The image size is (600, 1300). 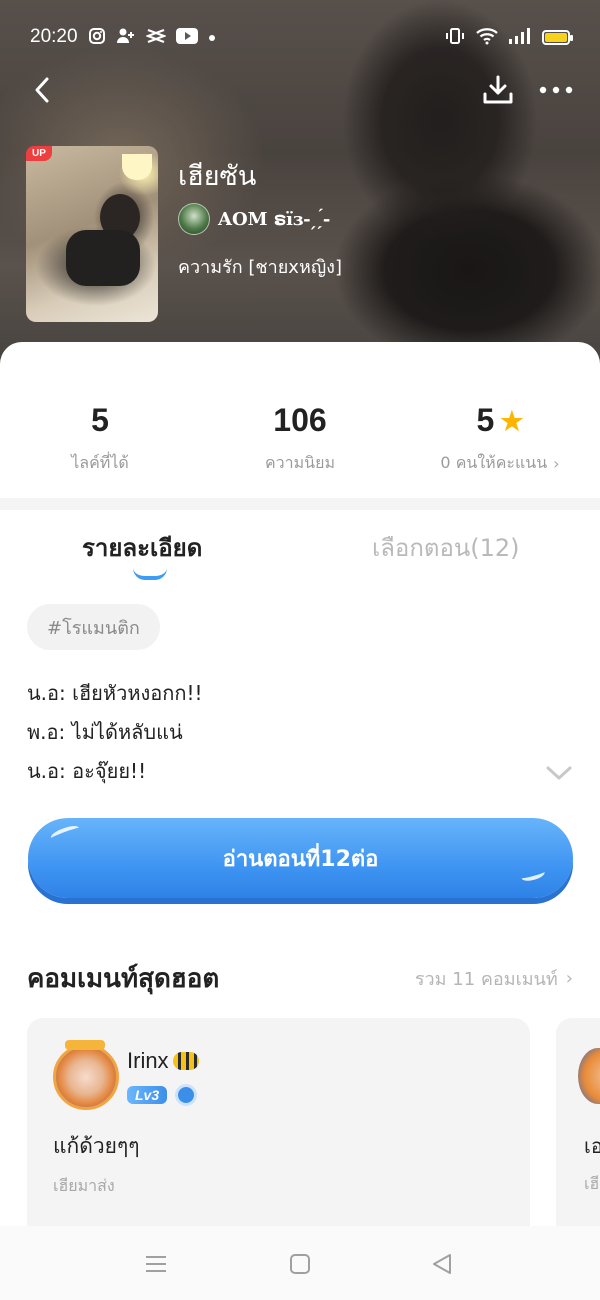 I want to click on comment-episode: เฮี, so click(x=592, y=1183).